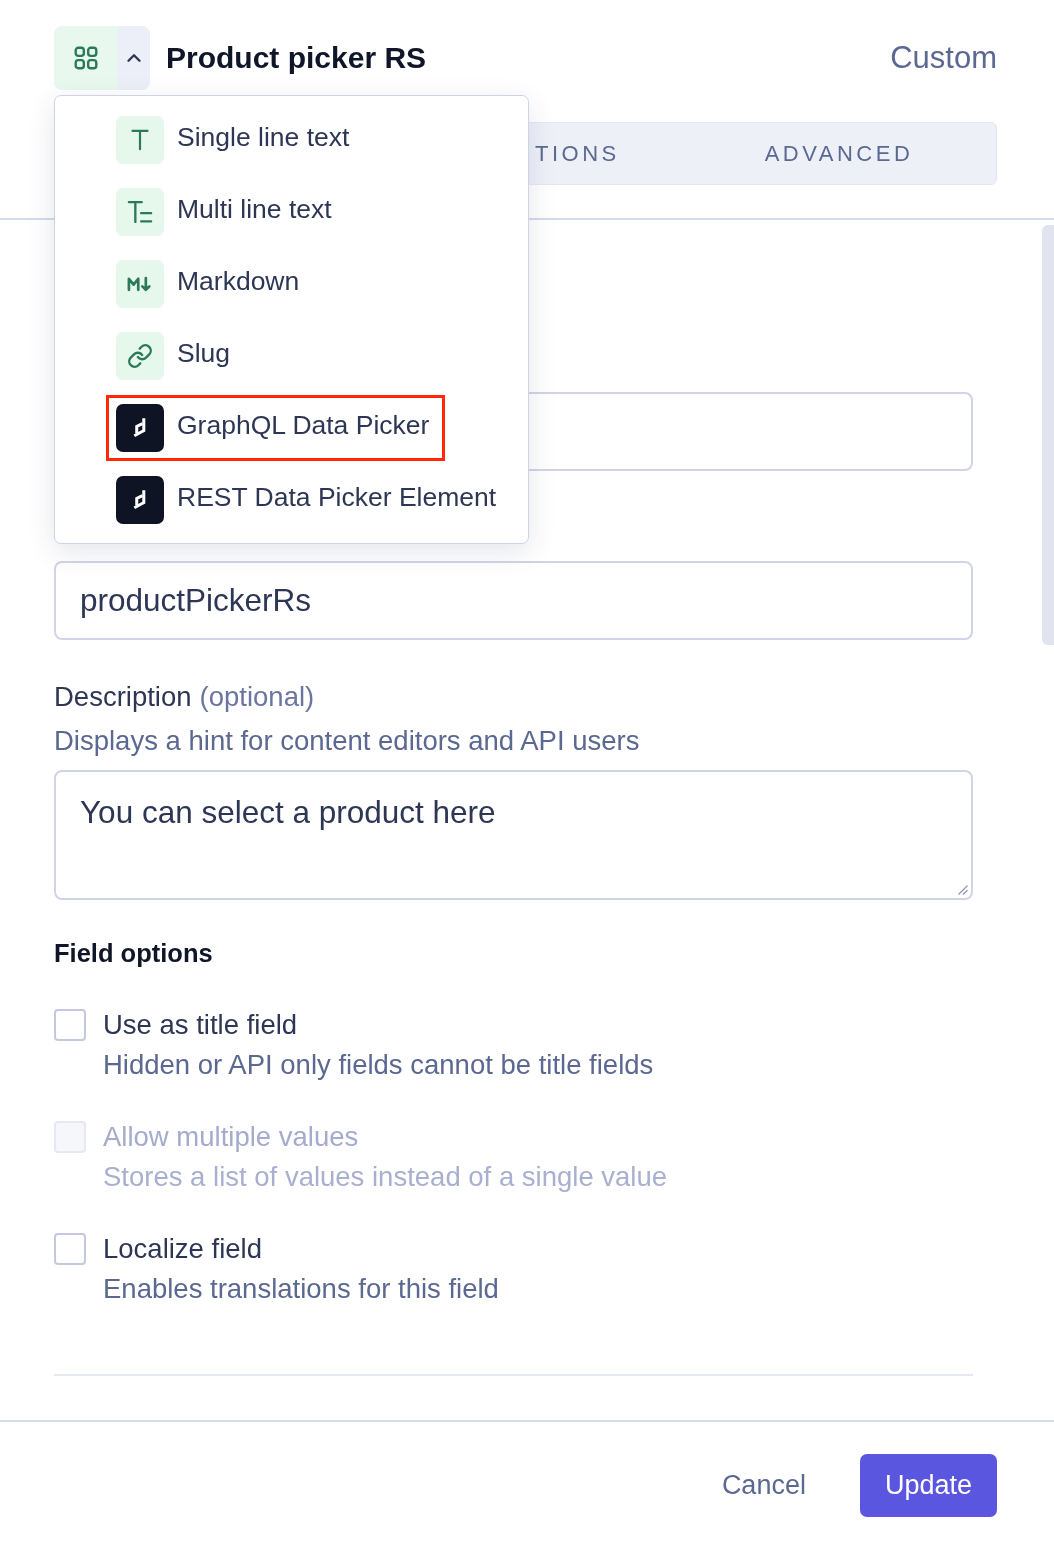  I want to click on option-hint: Enables translations for this field, so click(301, 1289).